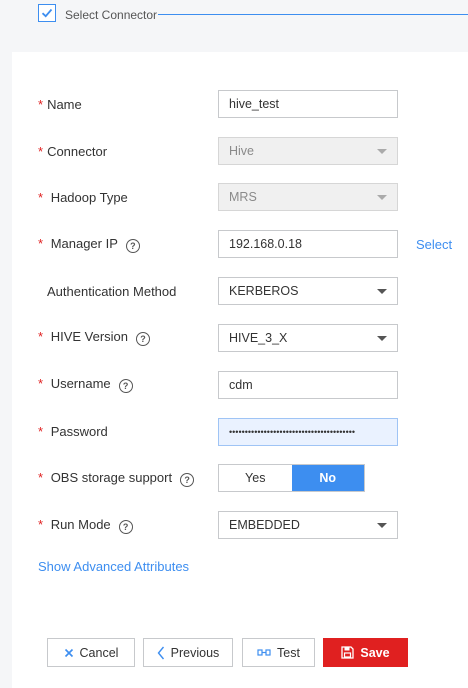  Describe the element at coordinates (264, 653) in the screenshot. I see `connection-test-icon` at that location.